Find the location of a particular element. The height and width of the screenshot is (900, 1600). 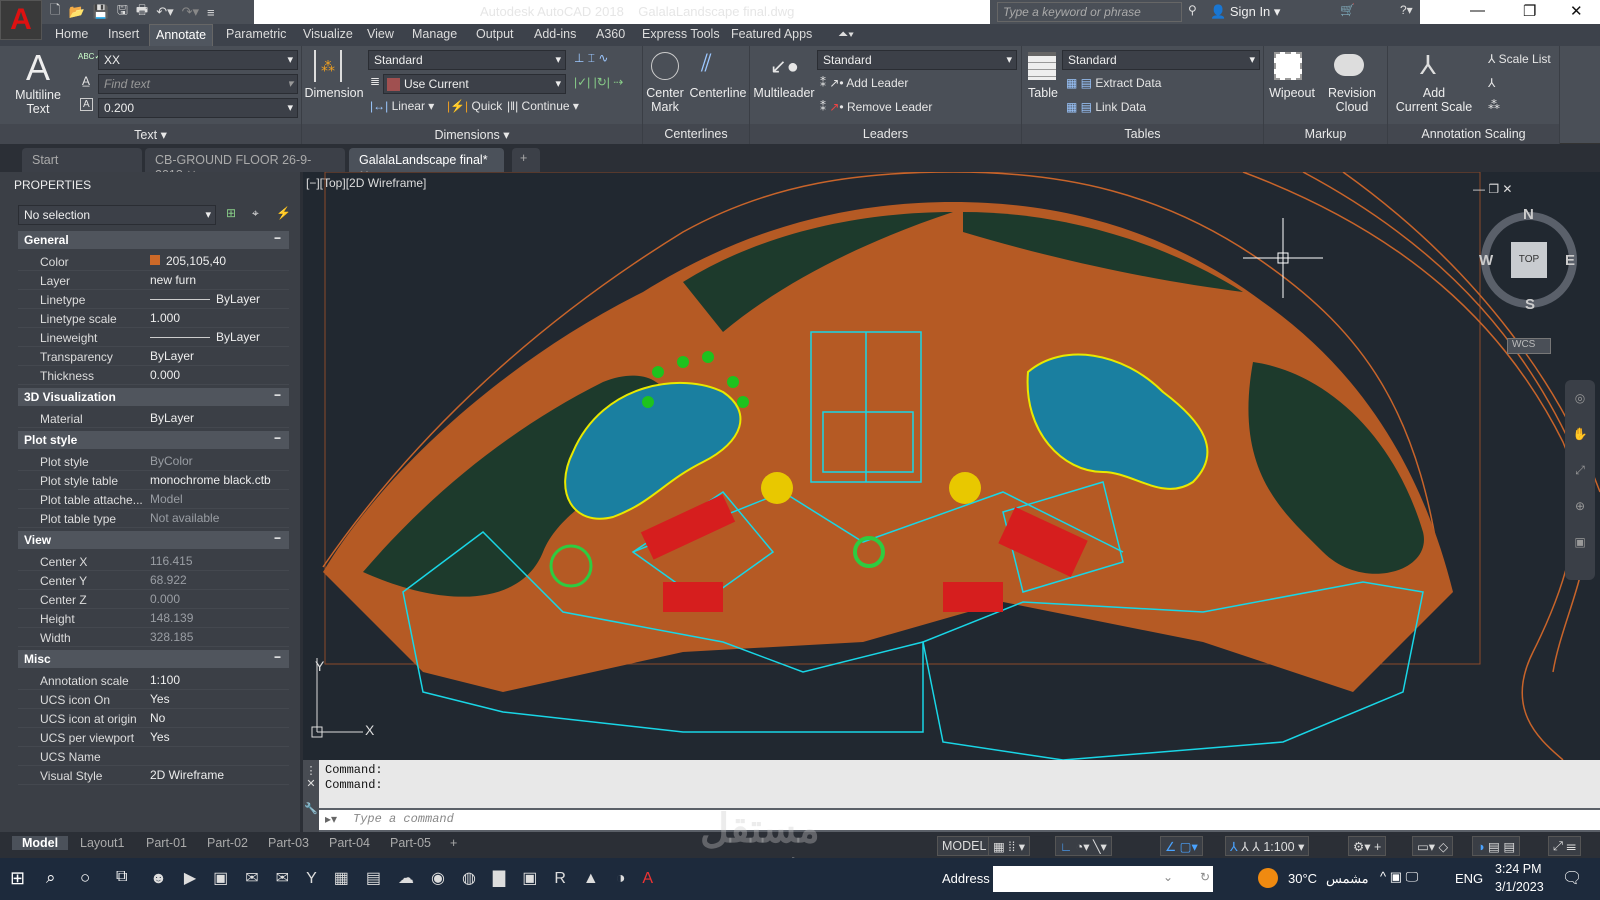

property-row: Plot style table monochrome black.ctb is located at coordinates (153, 480).